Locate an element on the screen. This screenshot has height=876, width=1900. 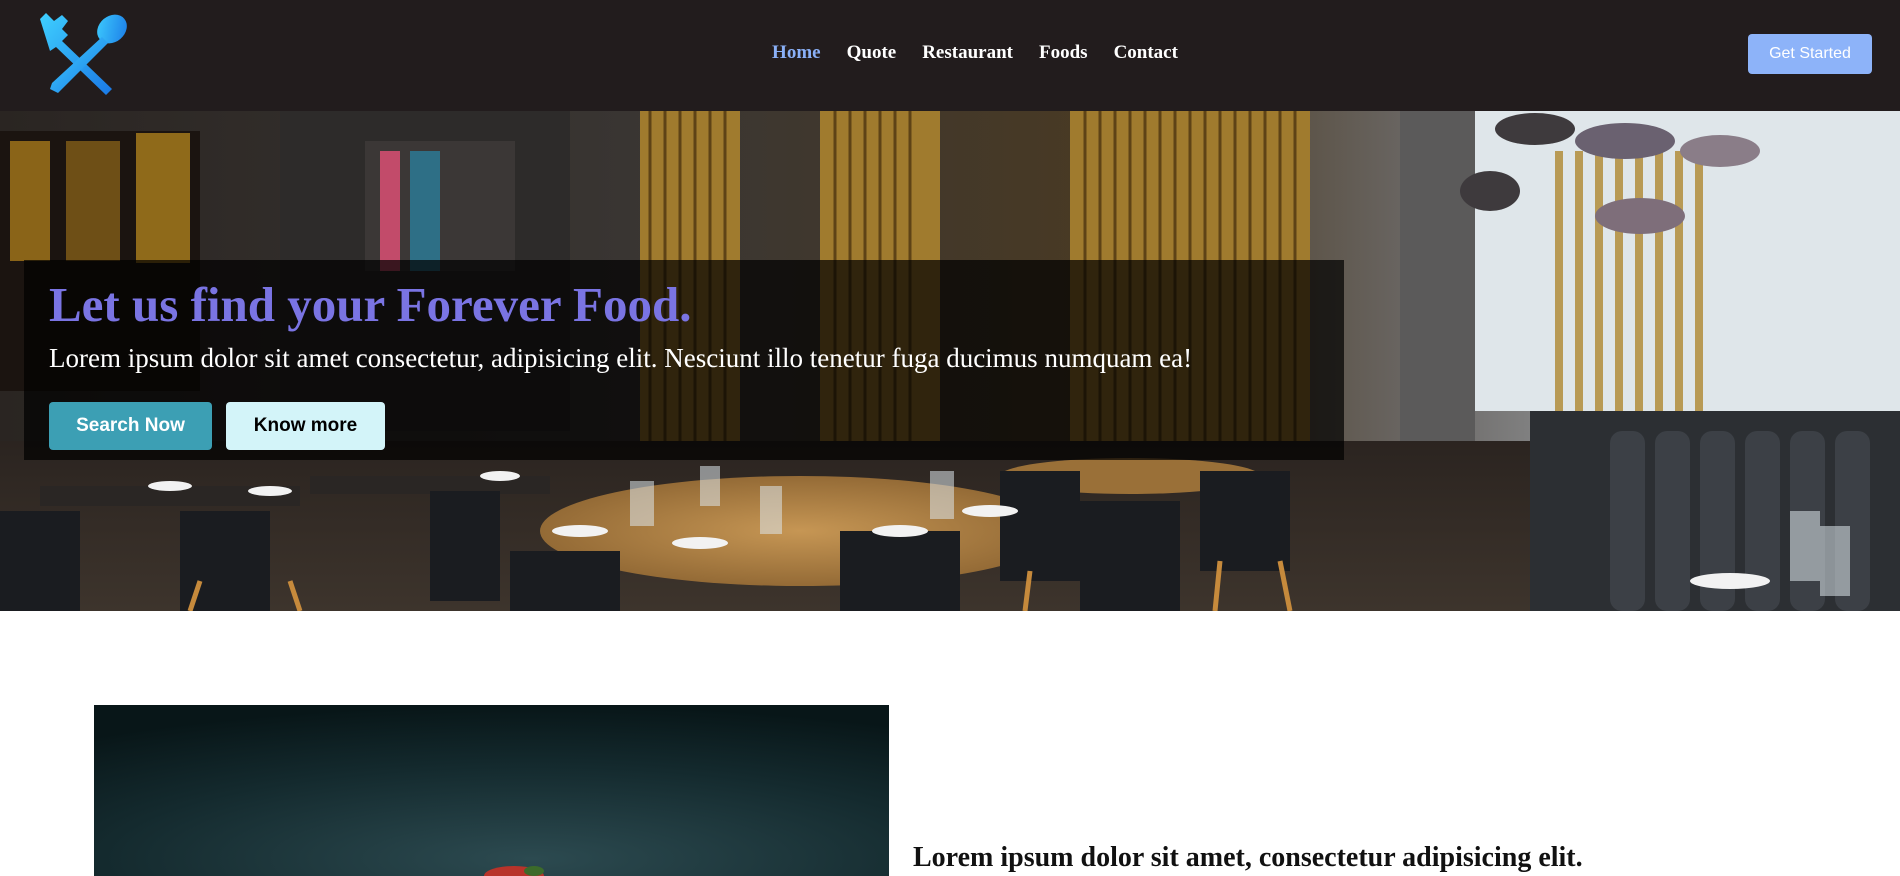
know-more-button: Know more is located at coordinates (305, 426).